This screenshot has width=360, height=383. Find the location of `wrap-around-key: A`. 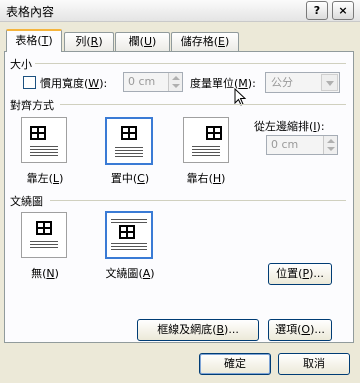

wrap-around-key: A is located at coordinates (146, 273).